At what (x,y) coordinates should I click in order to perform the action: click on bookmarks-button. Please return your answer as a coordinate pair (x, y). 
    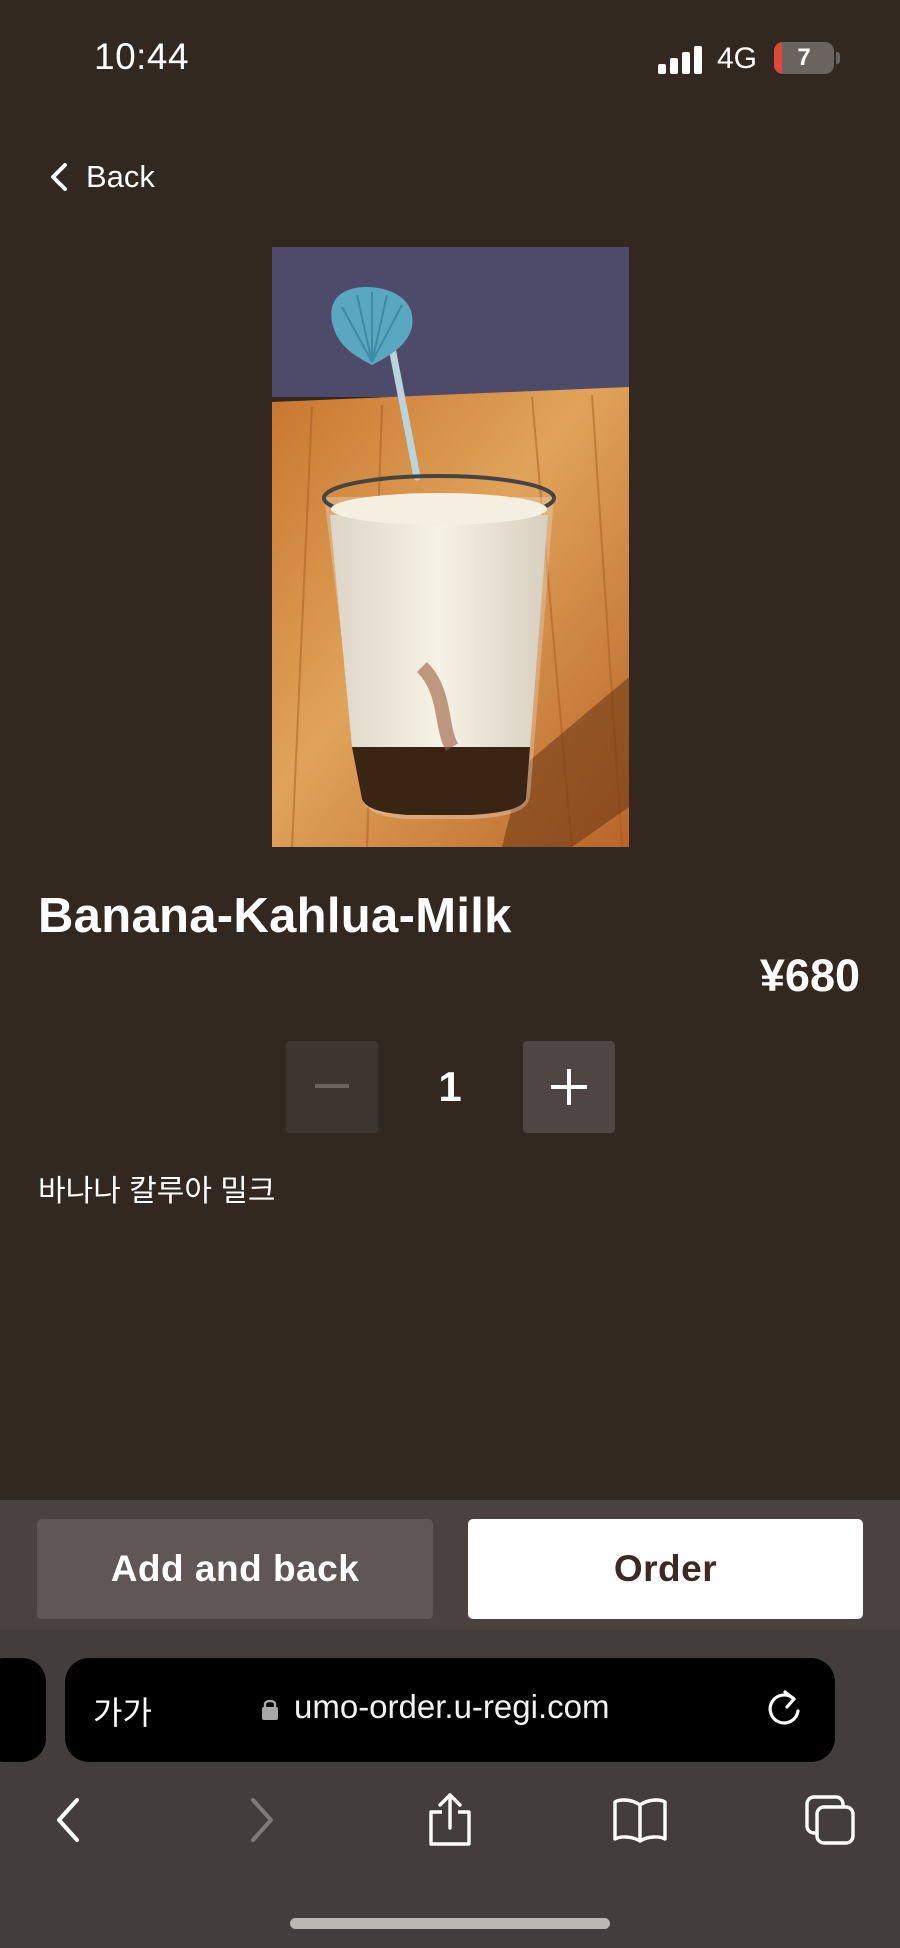
    Looking at the image, I should click on (640, 1820).